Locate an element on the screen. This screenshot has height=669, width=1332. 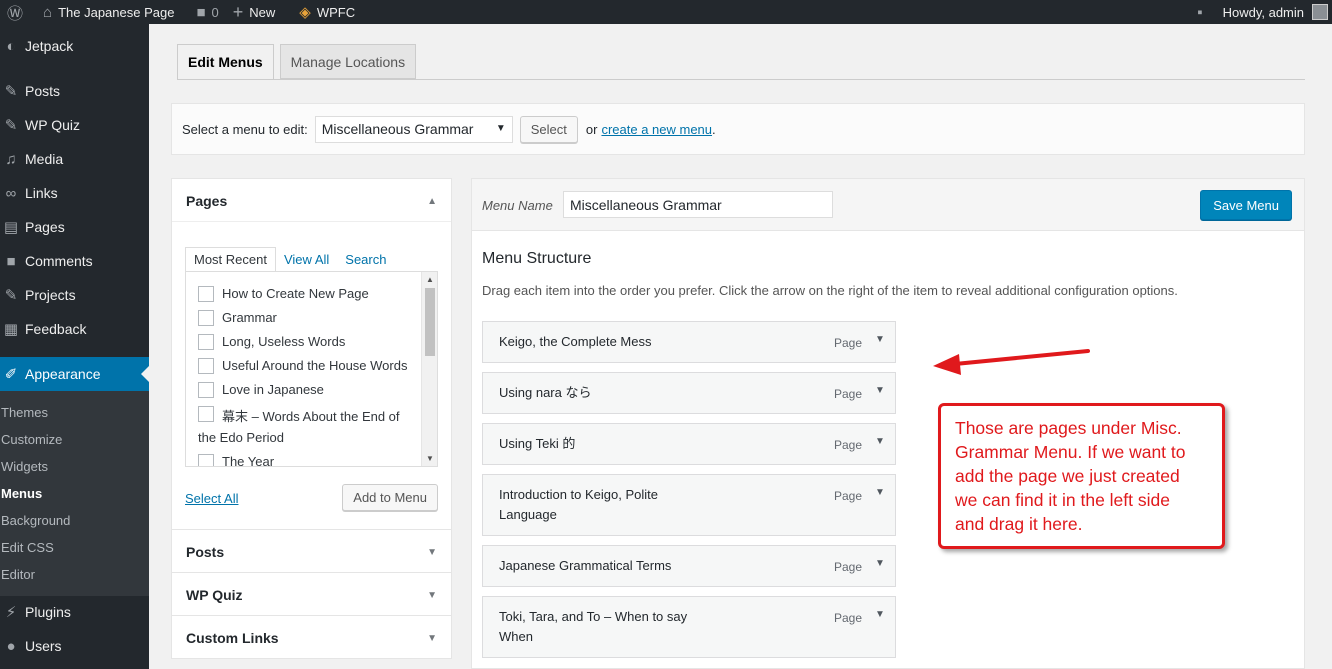
menu-item: Keigo, the Complete Mess Page ▼ is located at coordinates (689, 342).